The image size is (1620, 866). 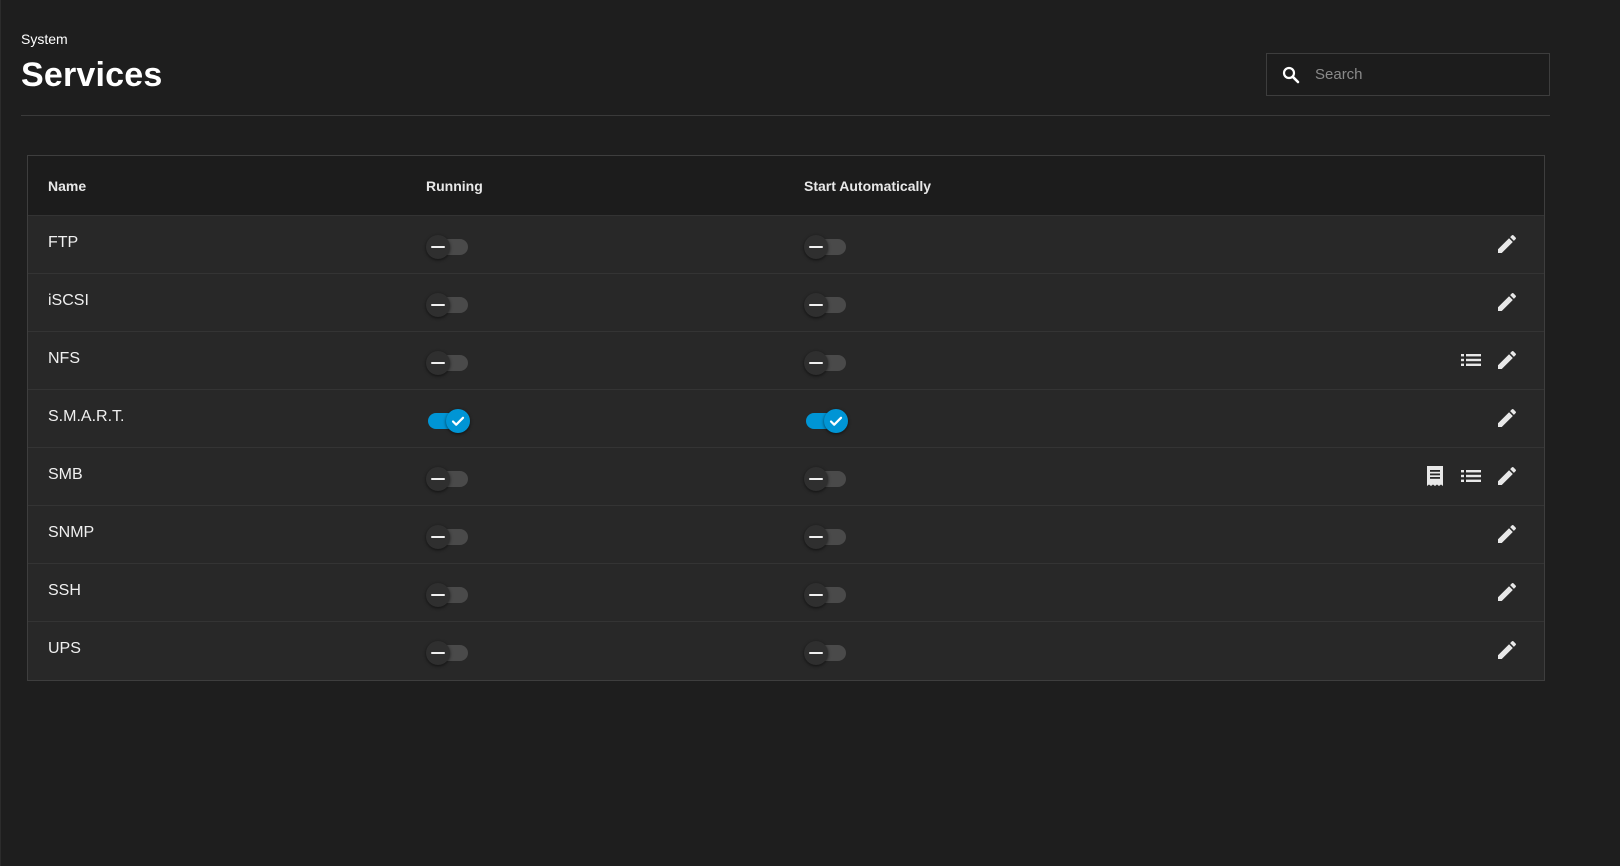 I want to click on search-input, so click(x=1432, y=74).